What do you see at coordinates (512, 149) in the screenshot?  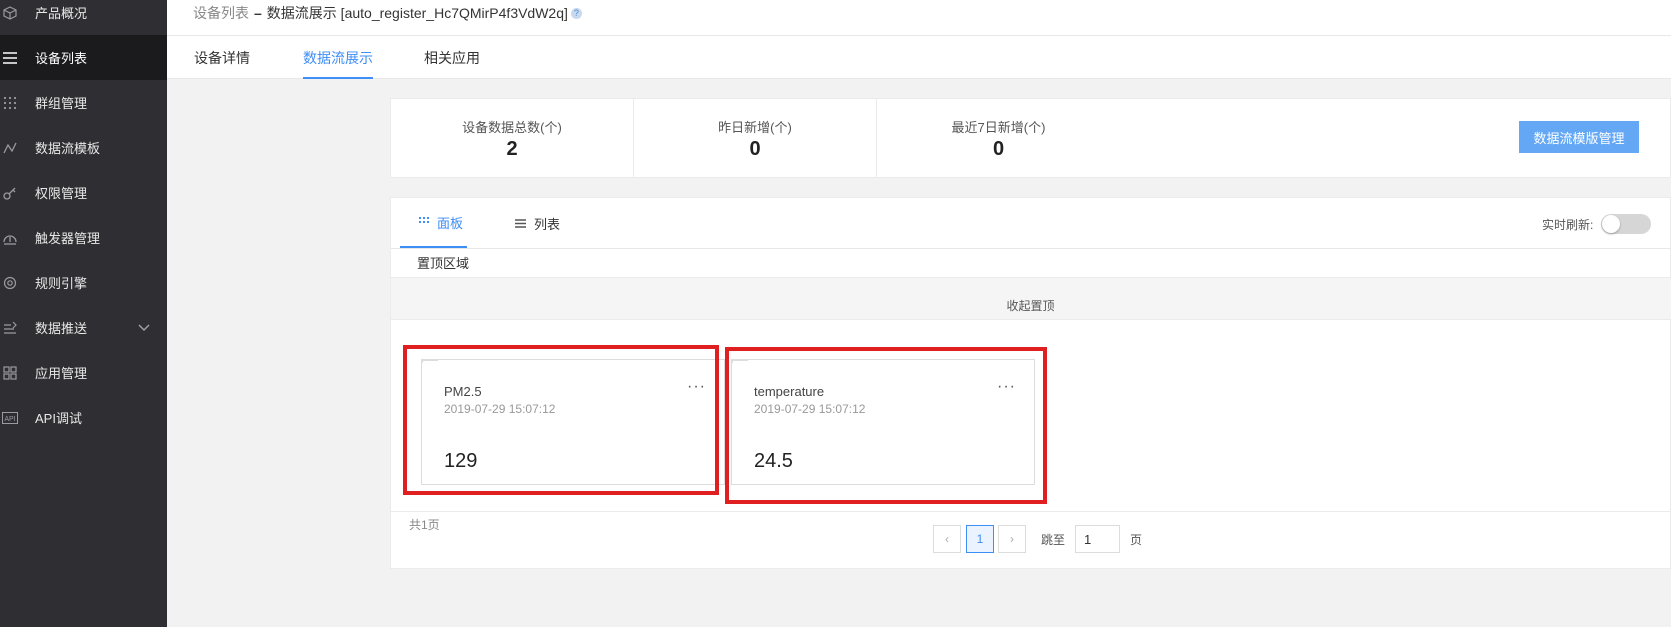 I see `stat-value: 2` at bounding box center [512, 149].